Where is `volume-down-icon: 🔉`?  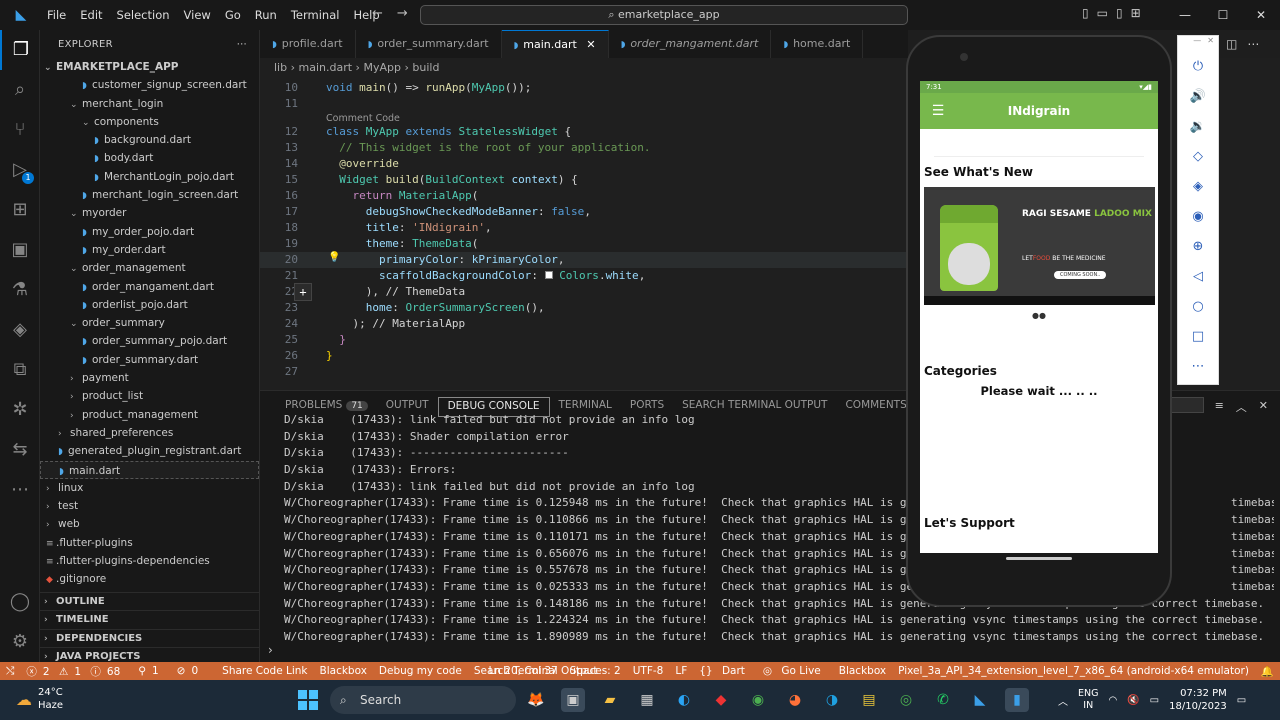 volume-down-icon: 🔉 is located at coordinates (1198, 127).